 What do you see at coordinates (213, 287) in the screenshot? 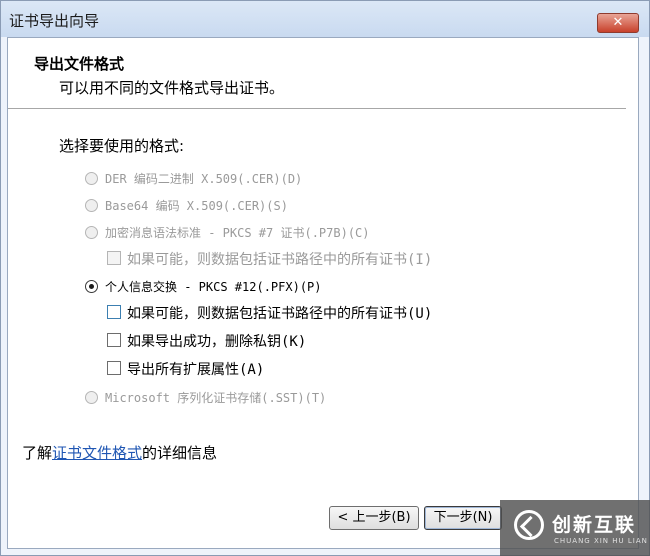
I see `radio-pfx-label: 个人信息交换 - PKCS #12(.PFX)(P)` at bounding box center [213, 287].